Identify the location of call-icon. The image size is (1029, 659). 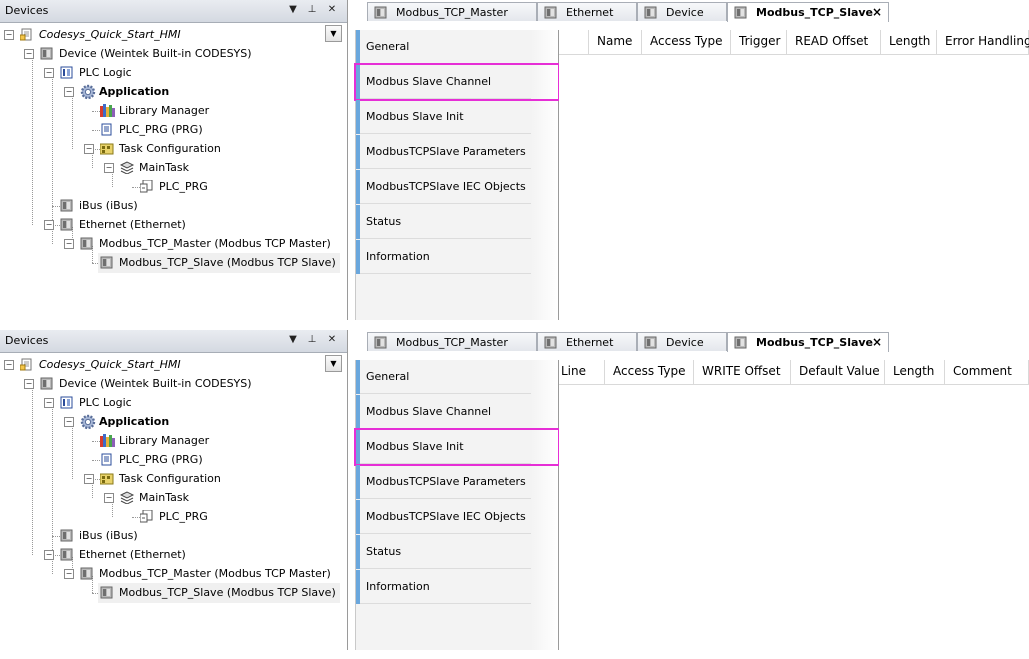
(146, 186).